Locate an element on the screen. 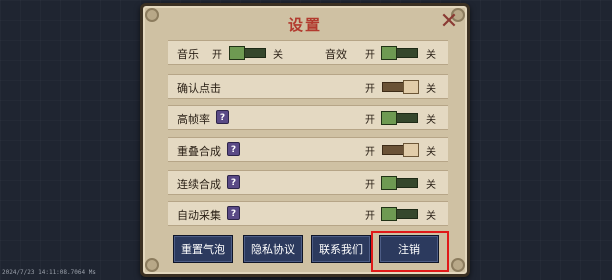  sfx-off-text: 关 is located at coordinates (431, 55).